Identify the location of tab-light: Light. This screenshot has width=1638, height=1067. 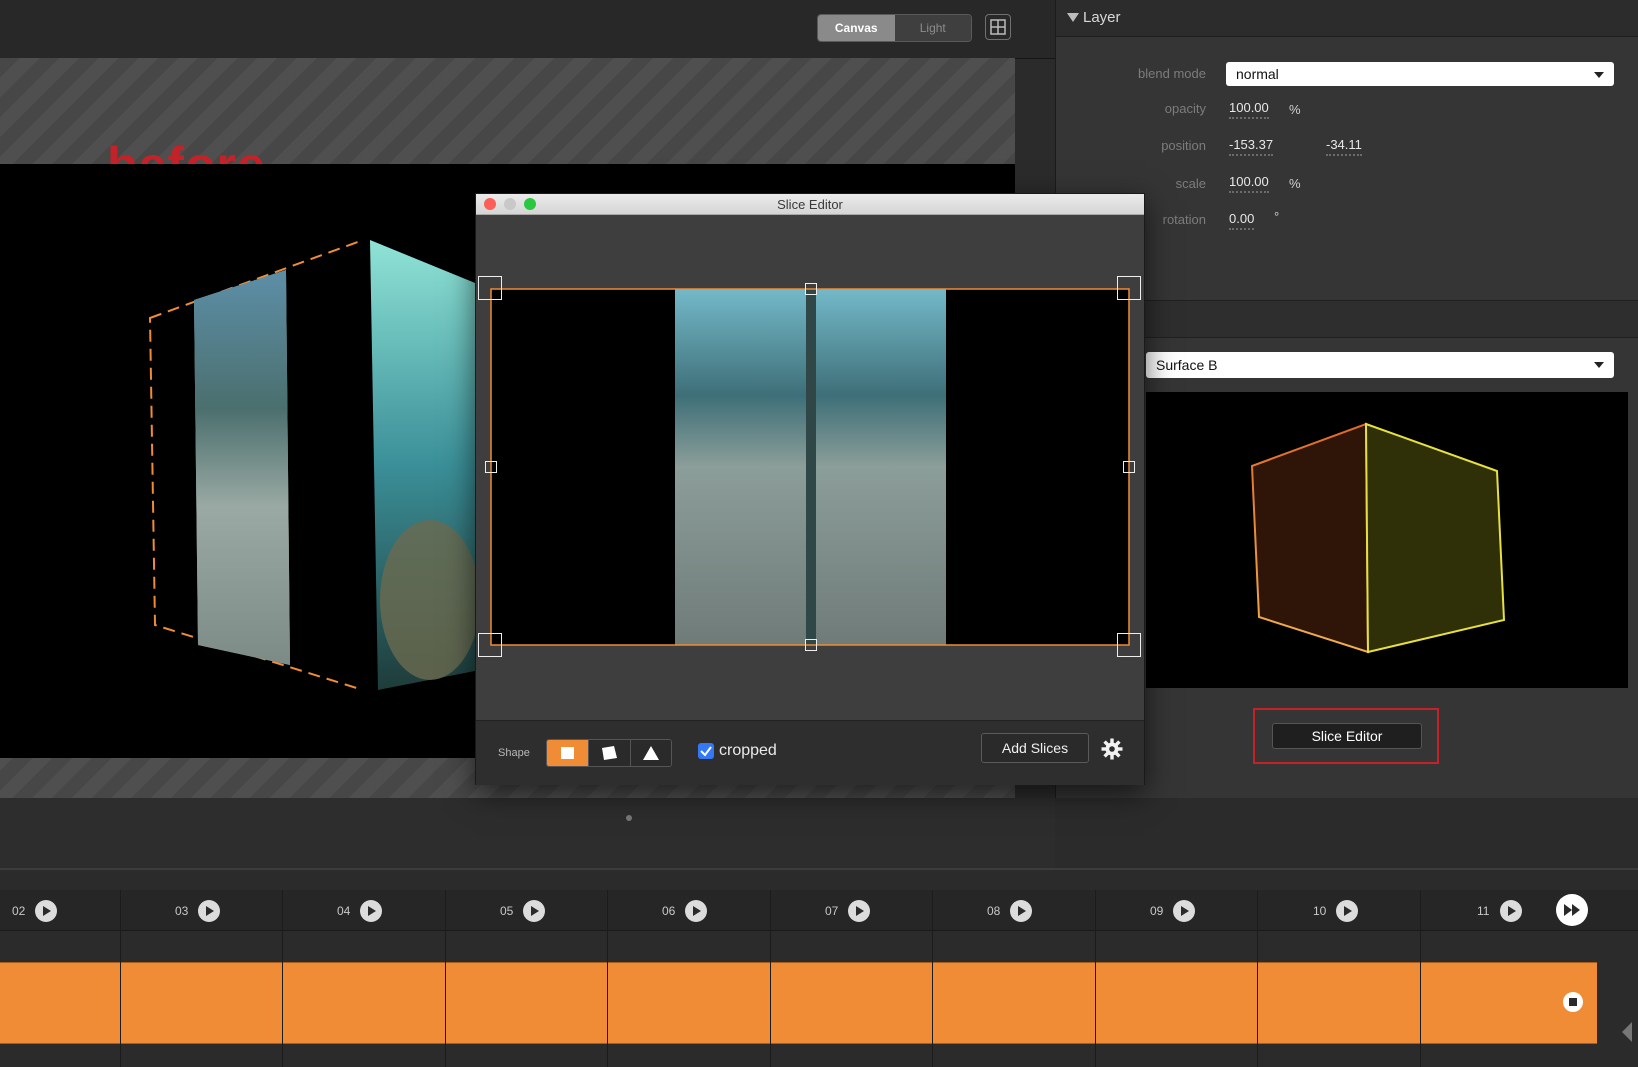
(932, 28).